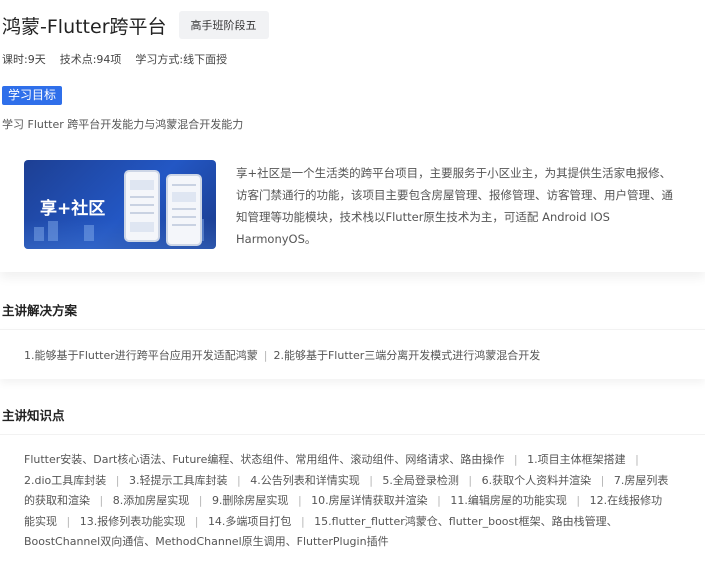 This screenshot has height=565, width=705. I want to click on knowledge-item: 9.删除房屋实现, so click(250, 500).